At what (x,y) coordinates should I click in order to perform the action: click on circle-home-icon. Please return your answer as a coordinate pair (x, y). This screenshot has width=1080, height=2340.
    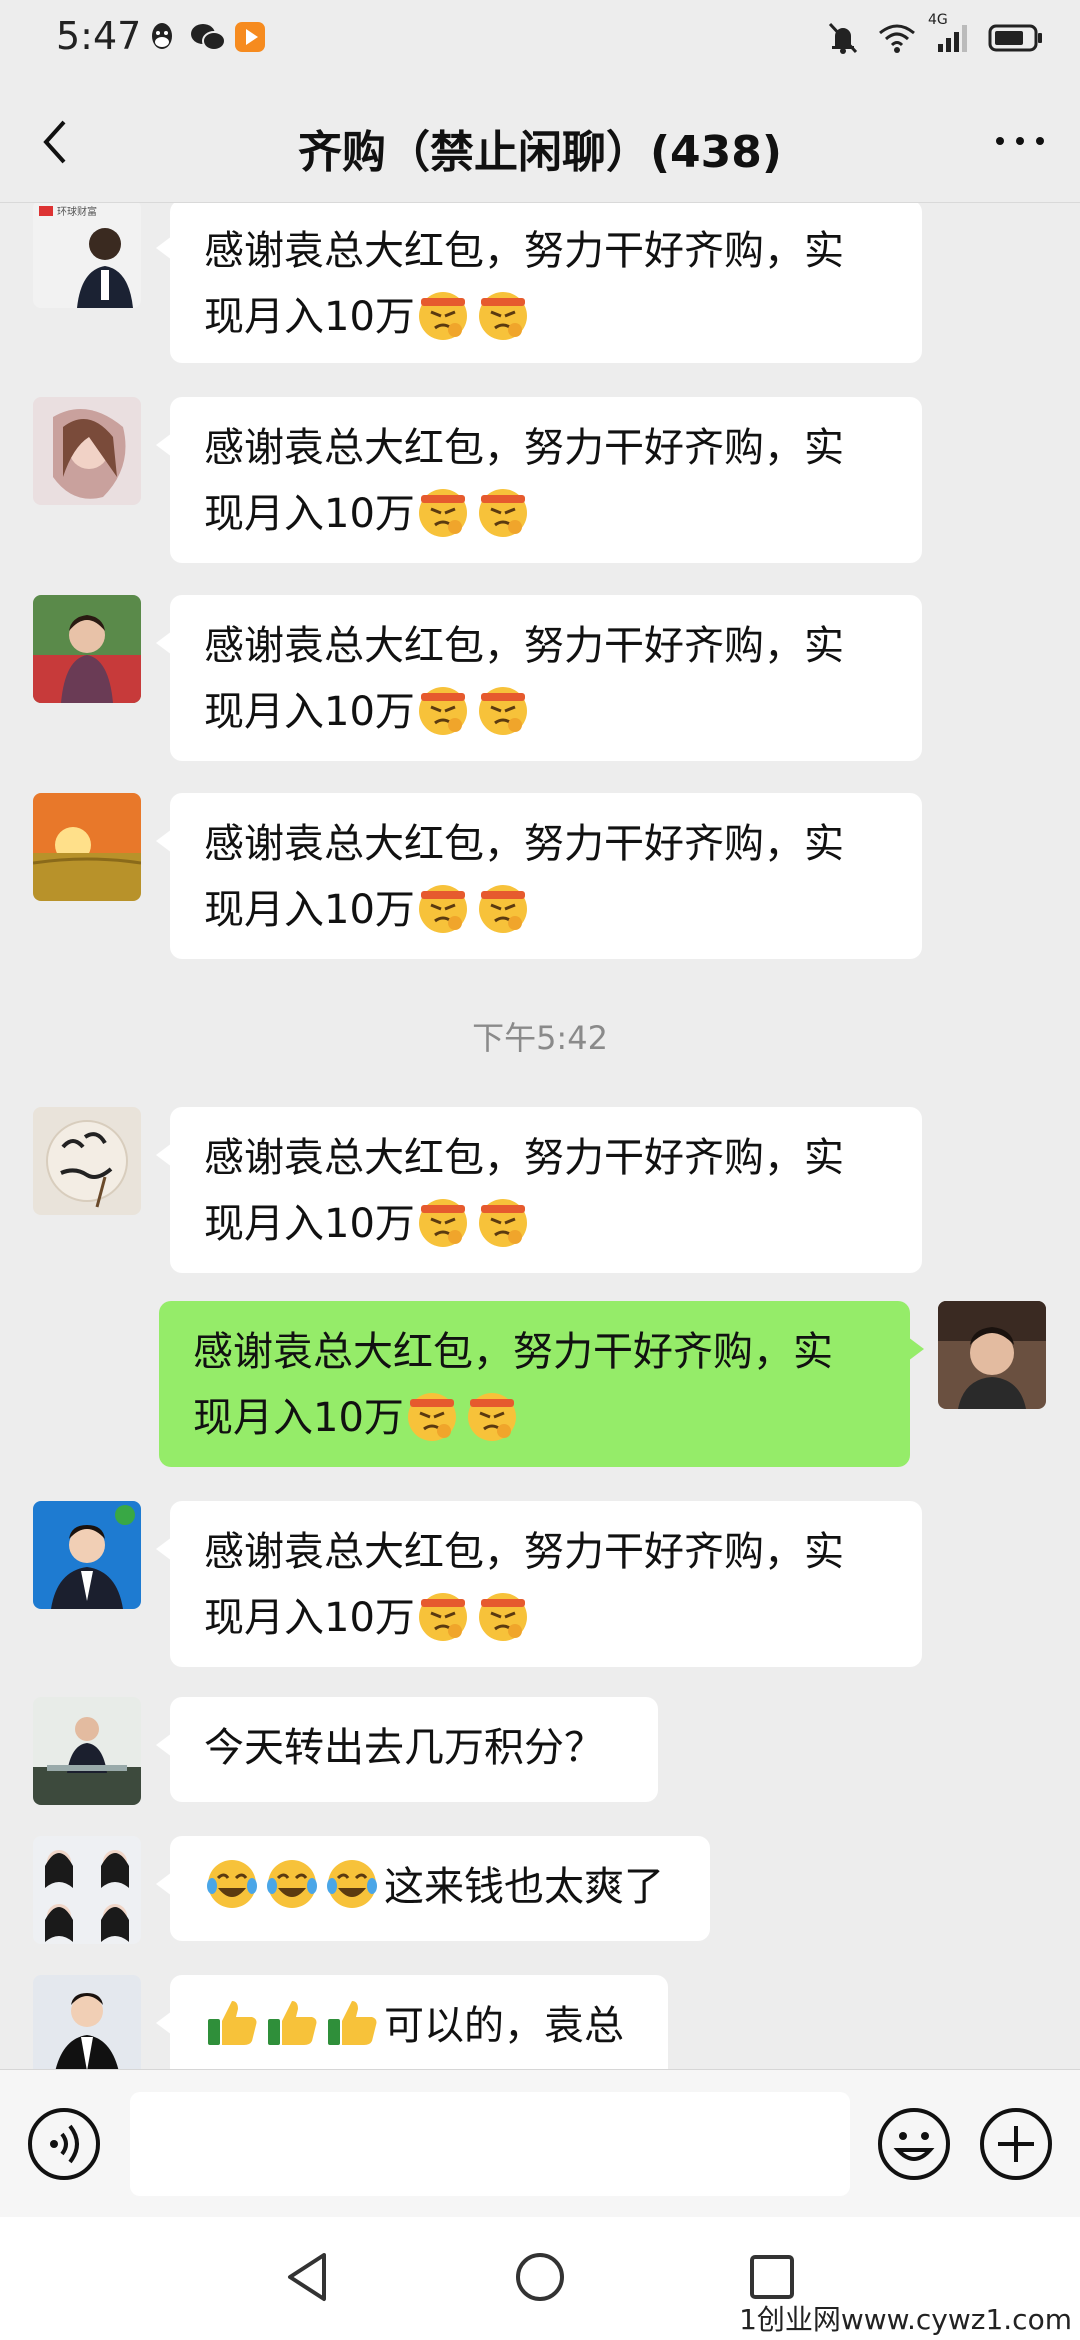
    Looking at the image, I should click on (540, 2277).